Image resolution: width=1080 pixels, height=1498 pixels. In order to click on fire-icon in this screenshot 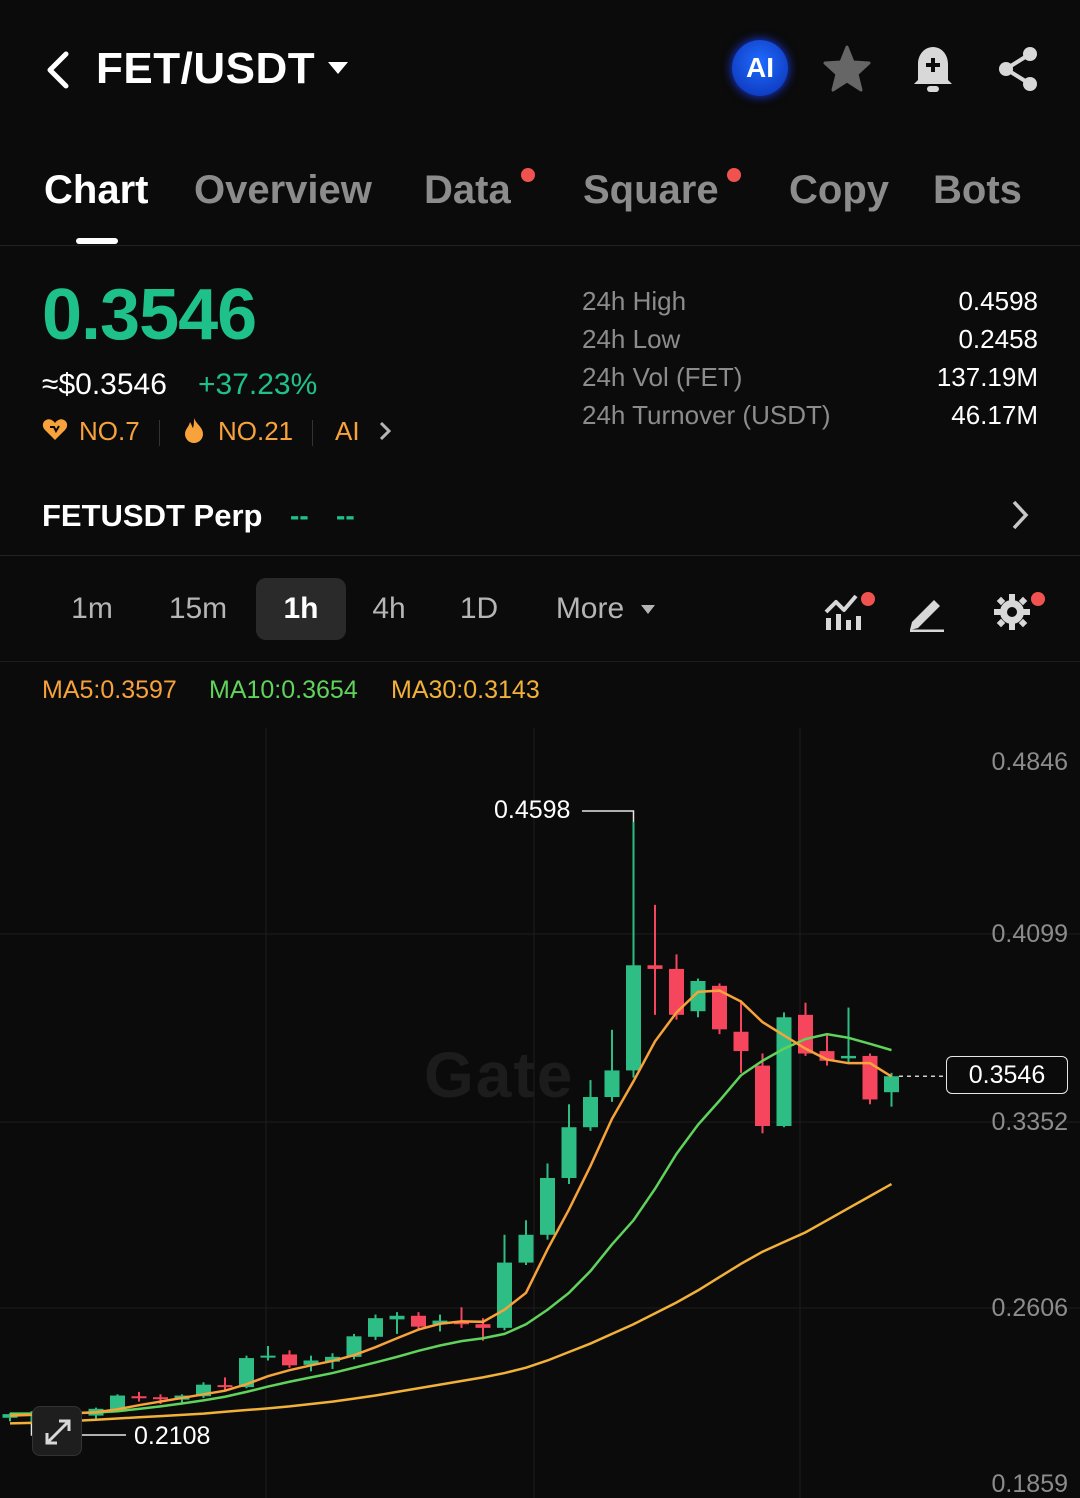, I will do `click(194, 430)`.